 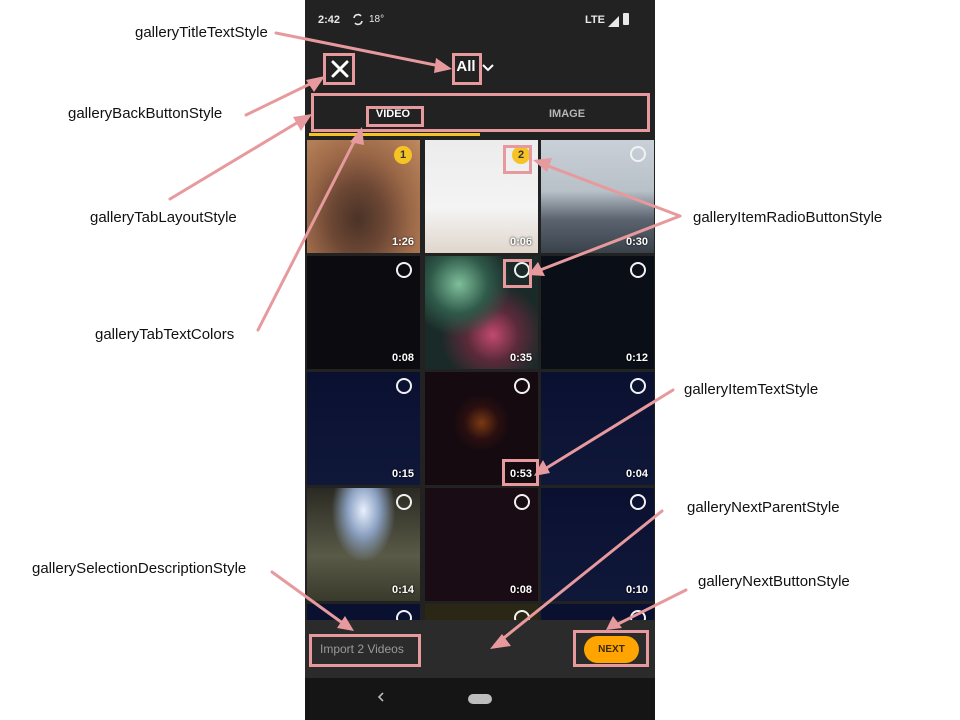 I want to click on arrow-title, so click(x=360, y=50).